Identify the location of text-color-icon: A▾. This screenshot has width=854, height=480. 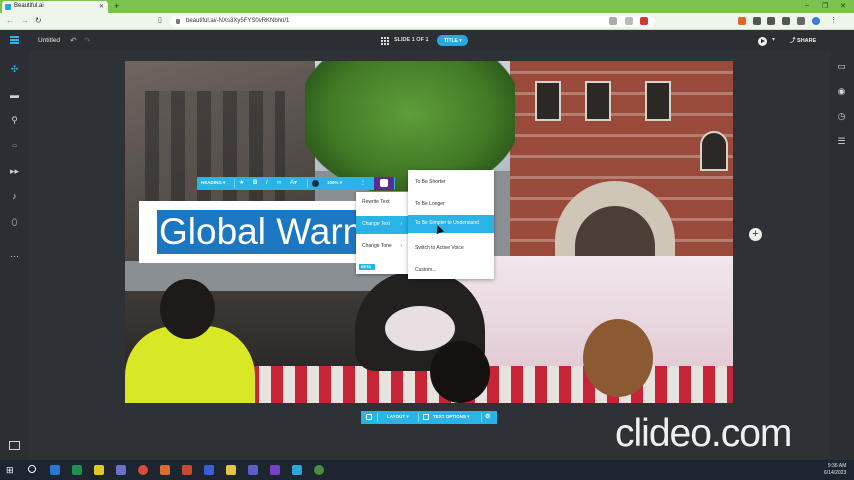
(293, 183).